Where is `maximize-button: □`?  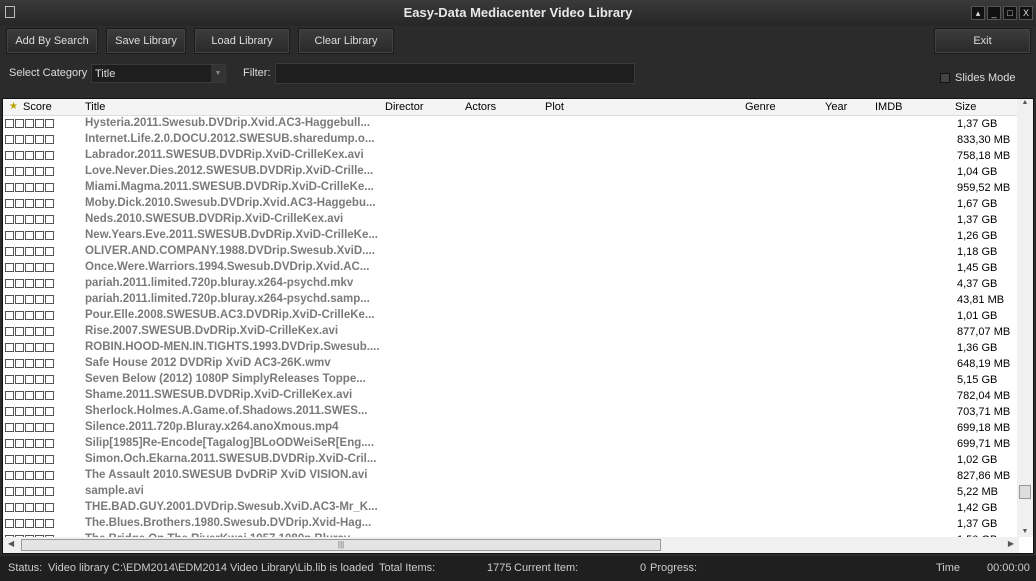
maximize-button: □ is located at coordinates (1010, 13).